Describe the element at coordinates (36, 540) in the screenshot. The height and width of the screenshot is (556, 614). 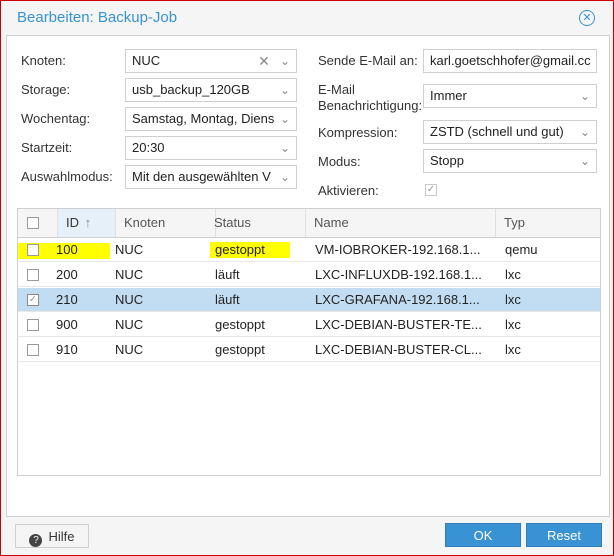
I see `question-icon: ?` at that location.